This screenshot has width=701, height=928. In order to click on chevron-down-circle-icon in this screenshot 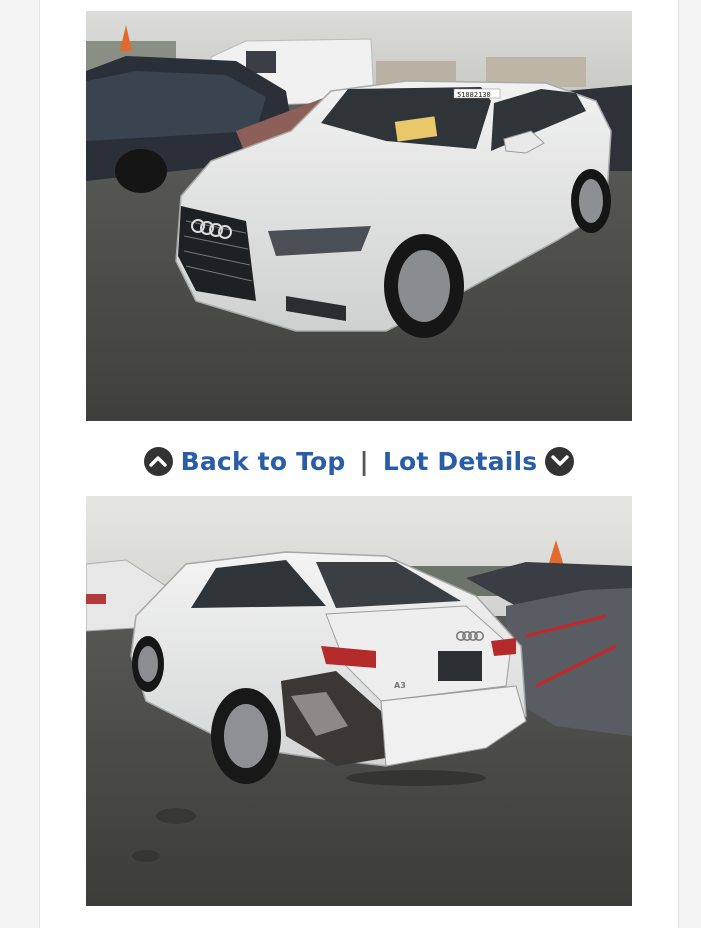, I will do `click(560, 461)`.